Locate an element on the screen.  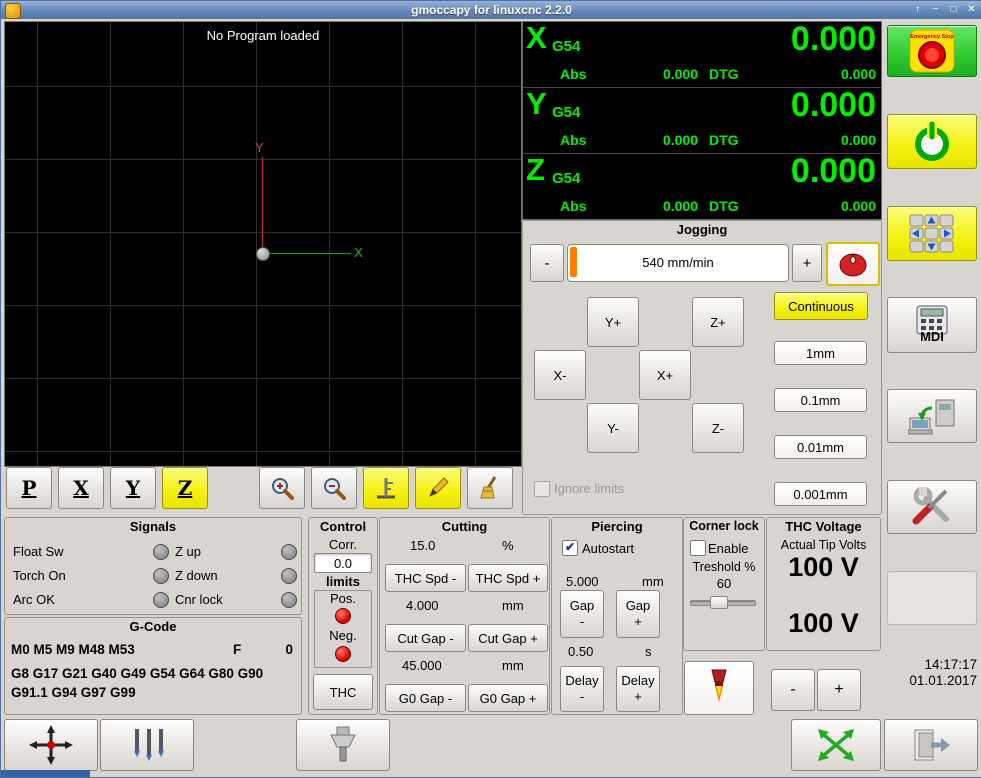
view-x-button: X is located at coordinates (81, 488).